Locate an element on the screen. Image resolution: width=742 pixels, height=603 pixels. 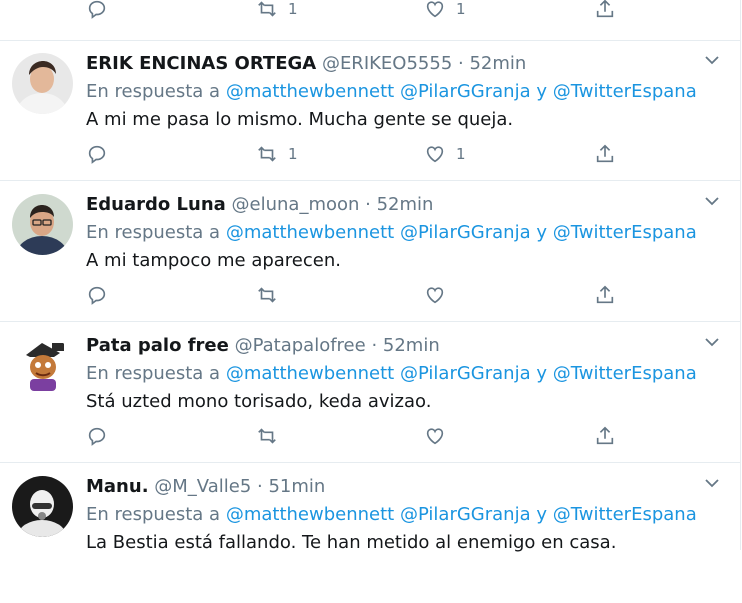
tweet-header: Eduardo Luna @eluna_moon · 52min is located at coordinates (259, 205).